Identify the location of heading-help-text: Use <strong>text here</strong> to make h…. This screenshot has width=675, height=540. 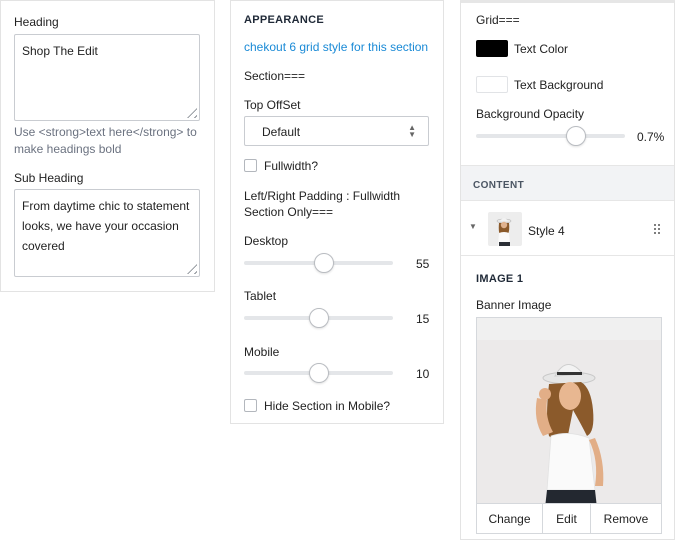
(105, 140).